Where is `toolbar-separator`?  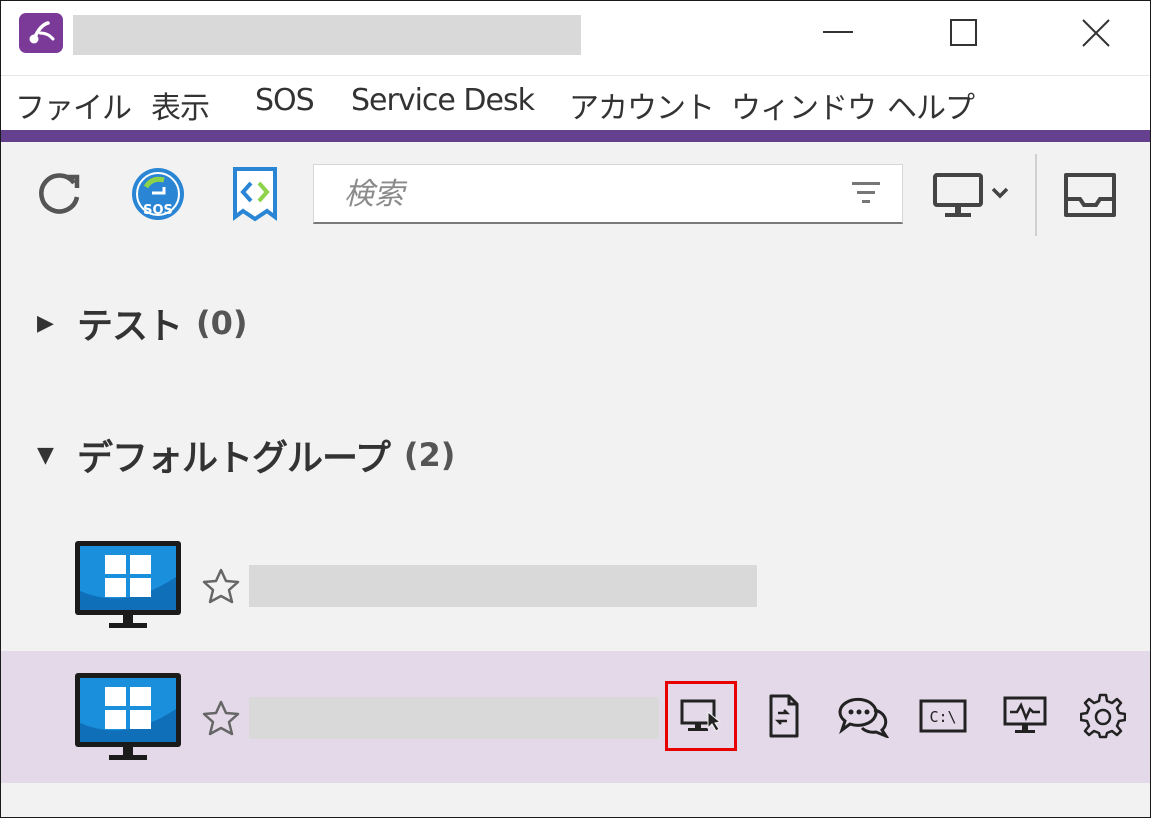 toolbar-separator is located at coordinates (1036, 195).